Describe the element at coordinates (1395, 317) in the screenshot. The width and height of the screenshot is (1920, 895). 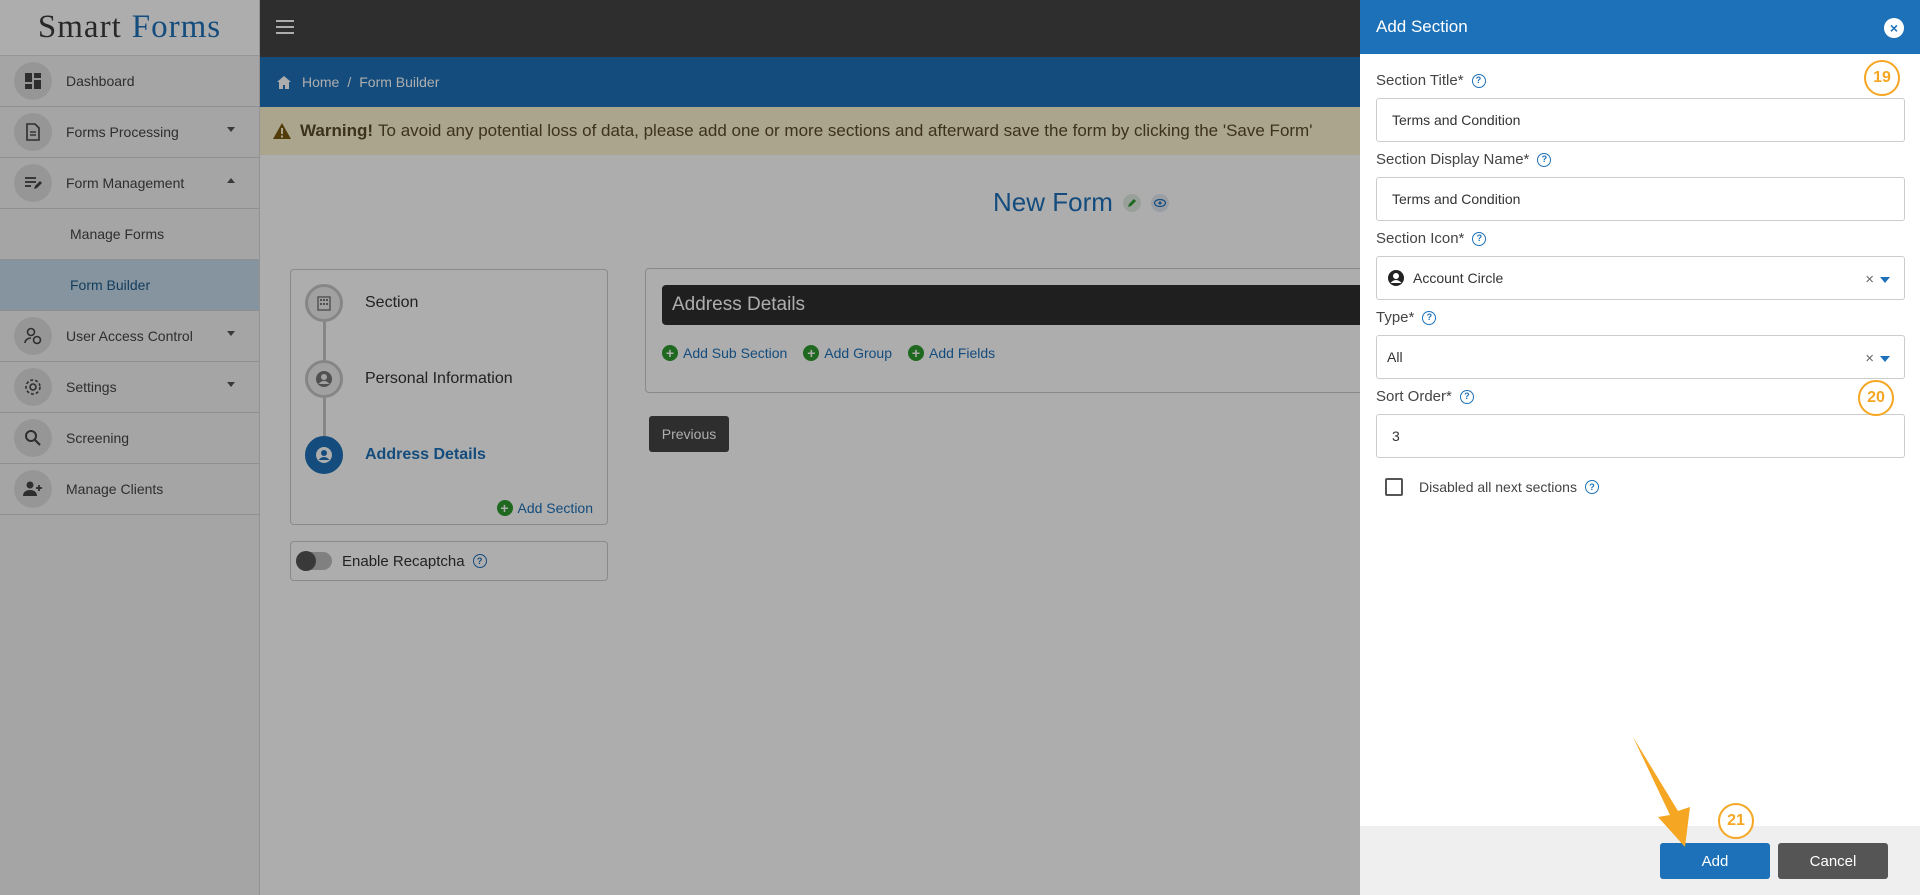
I see `label-text: Type*` at that location.